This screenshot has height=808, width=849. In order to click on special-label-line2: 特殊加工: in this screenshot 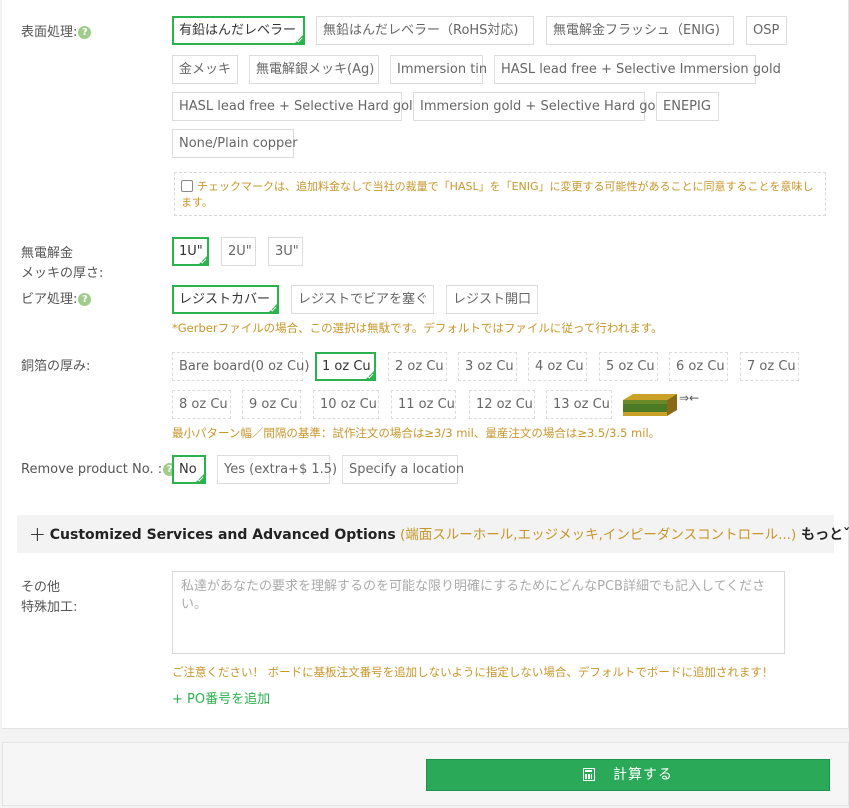, I will do `click(49, 607)`.